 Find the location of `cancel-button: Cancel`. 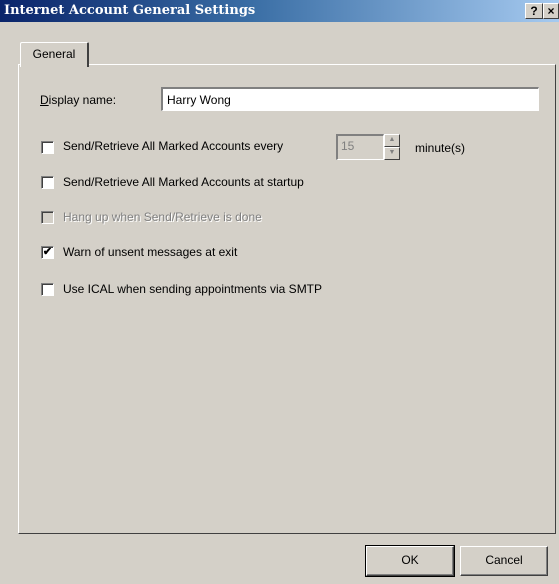

cancel-button: Cancel is located at coordinates (504, 561).